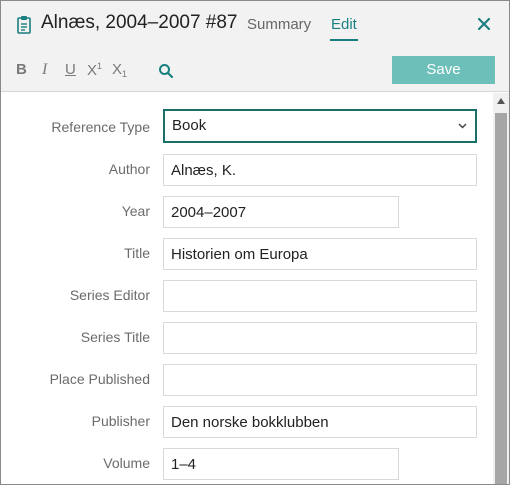 This screenshot has height=485, width=510. I want to click on series-editor-label: Series Editor, so click(109, 295).